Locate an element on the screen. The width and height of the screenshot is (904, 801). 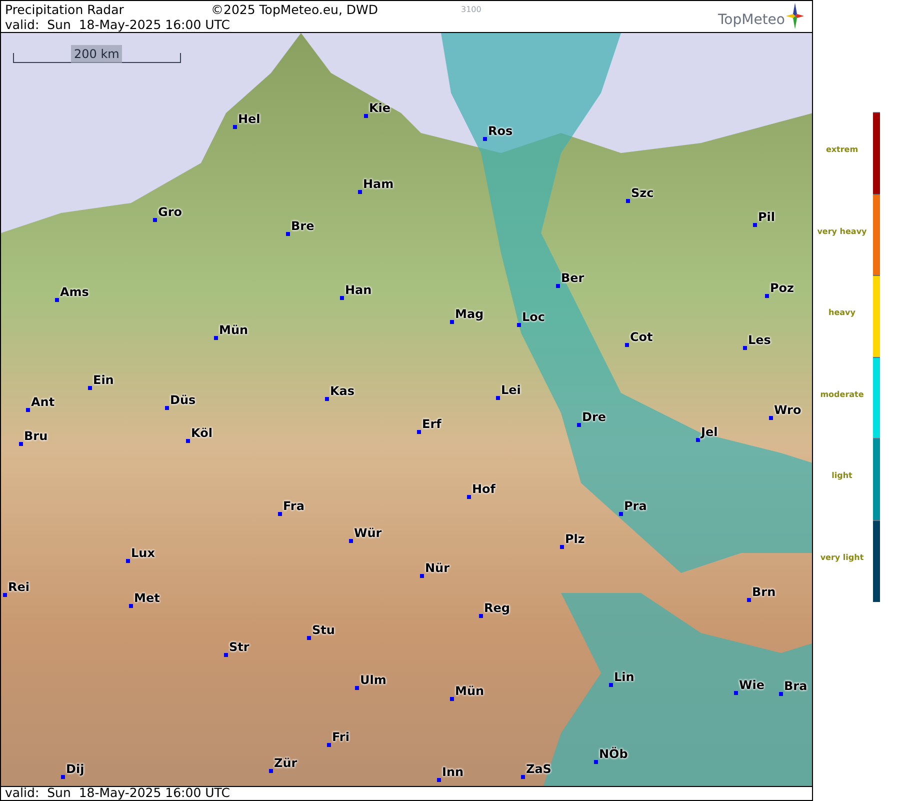
legend-label: very heavy is located at coordinates (842, 232).